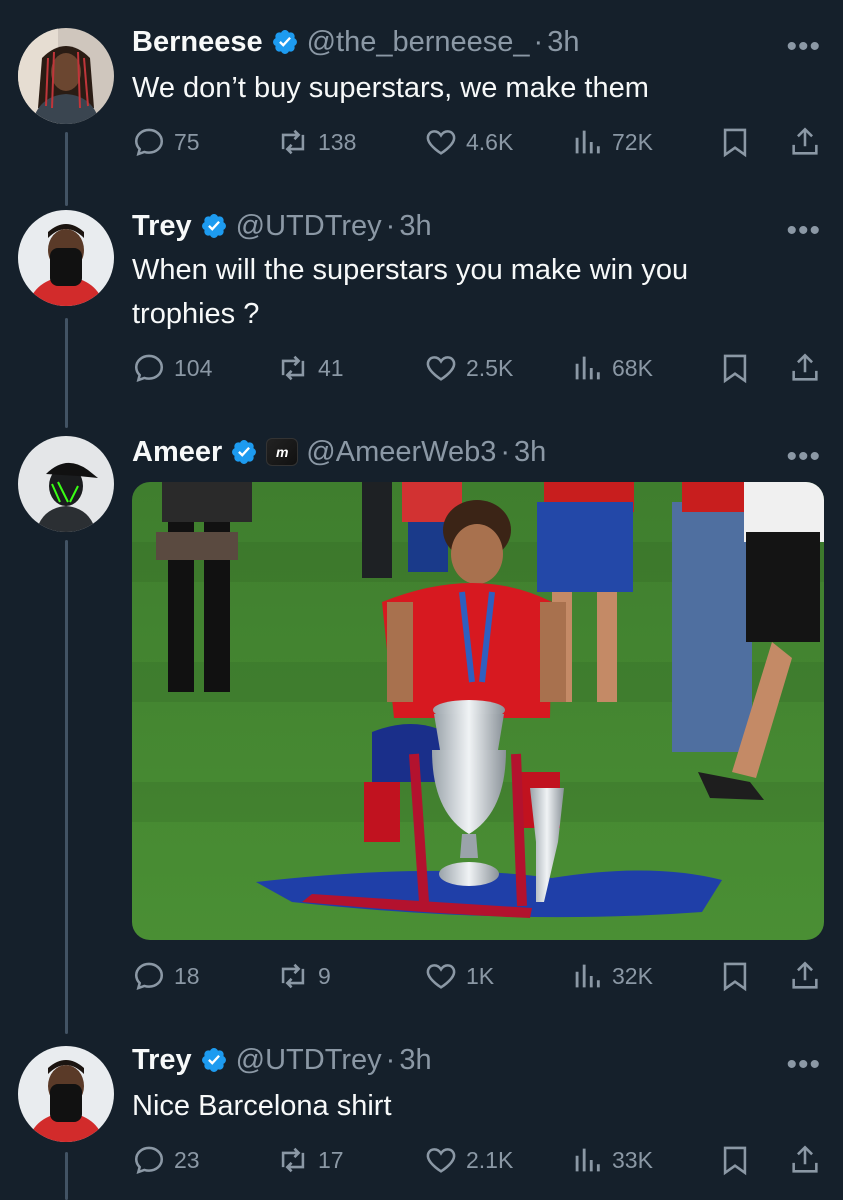 Image resolution: width=843 pixels, height=1200 pixels. What do you see at coordinates (459, 976) in the screenshot?
I see `like-button: 1K` at bounding box center [459, 976].